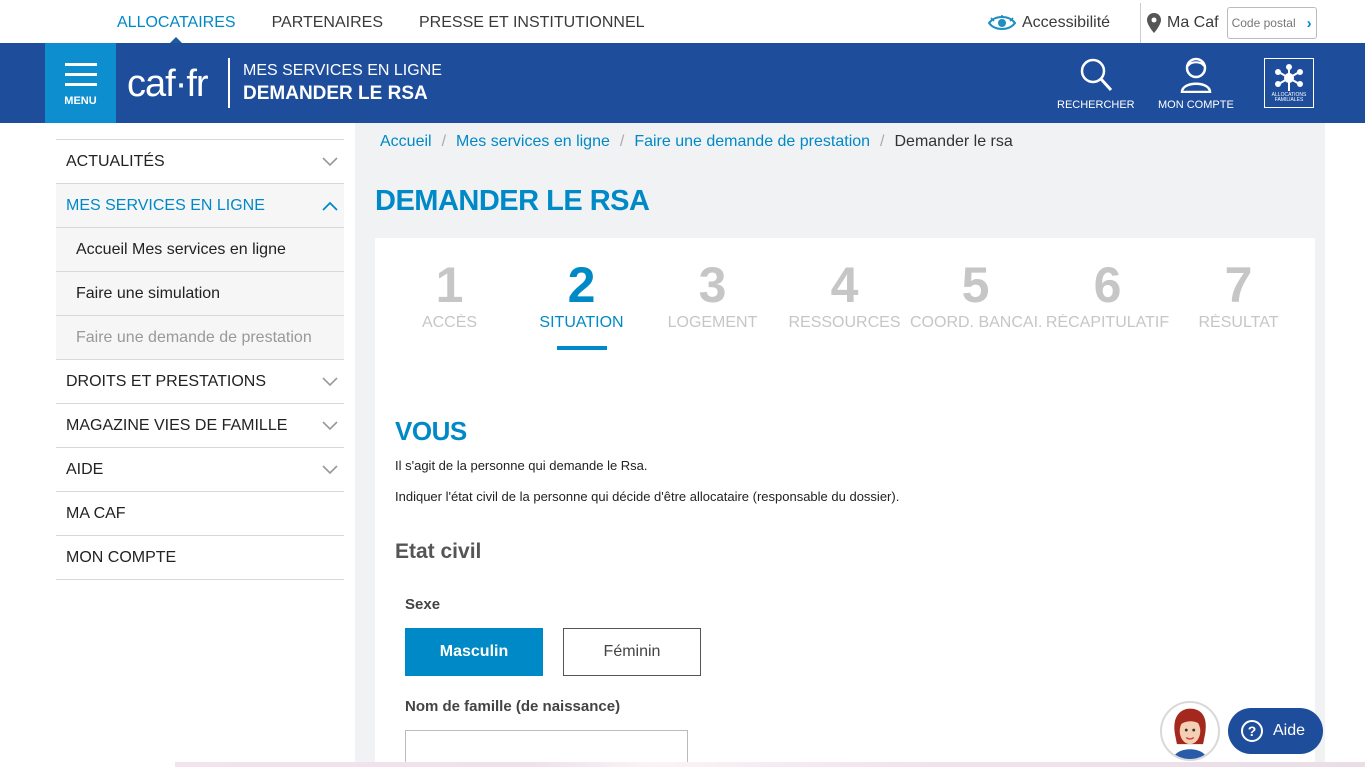  Describe the element at coordinates (1096, 105) in the screenshot. I see `search-label: RECHERCHER` at that location.